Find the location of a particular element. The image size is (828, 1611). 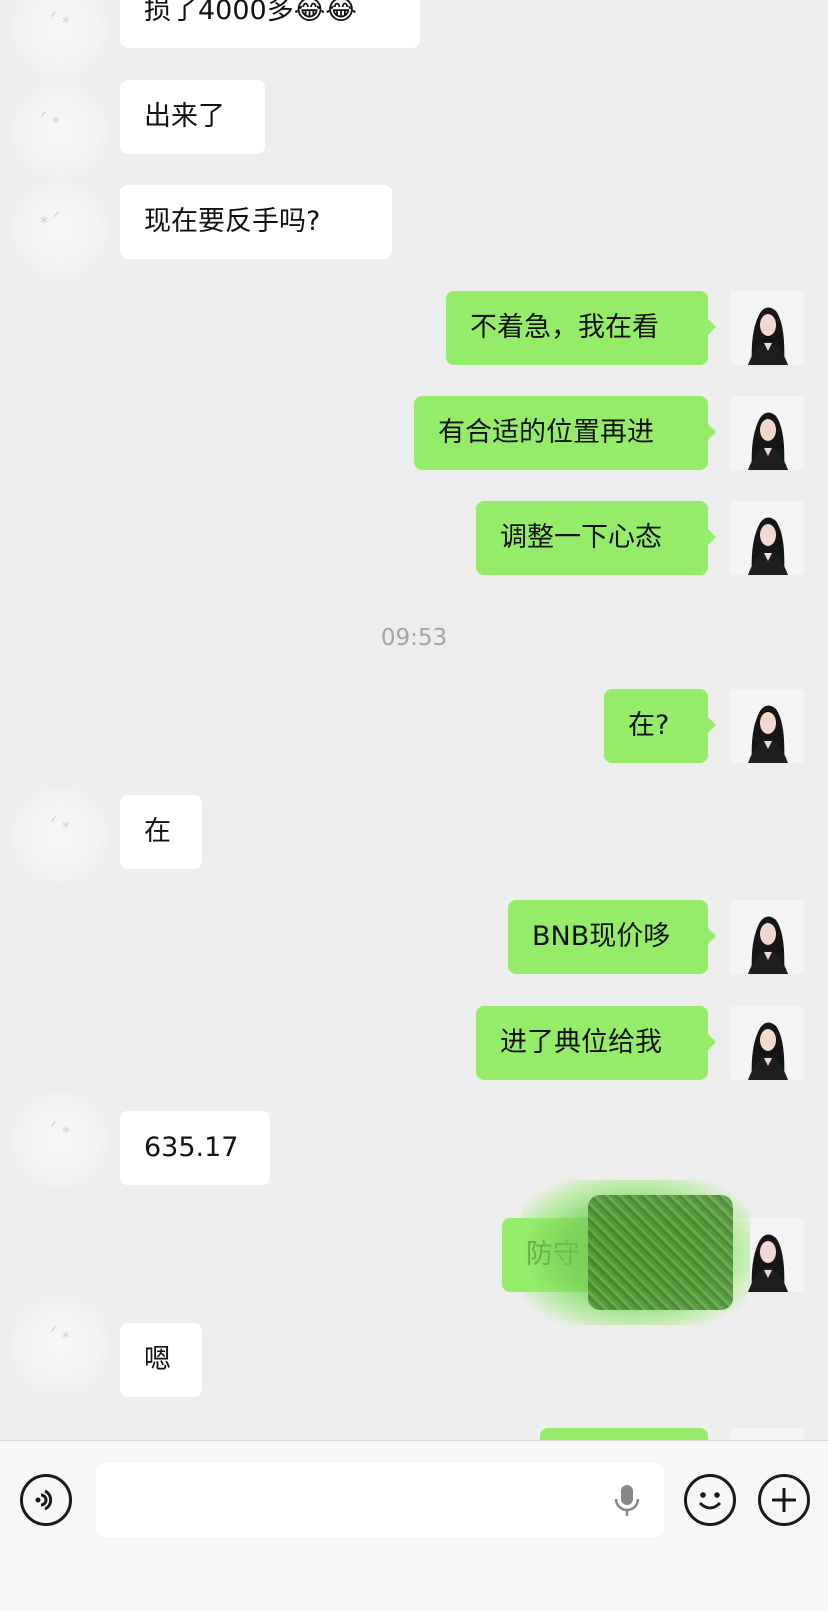

emoji-icon is located at coordinates (710, 1501).